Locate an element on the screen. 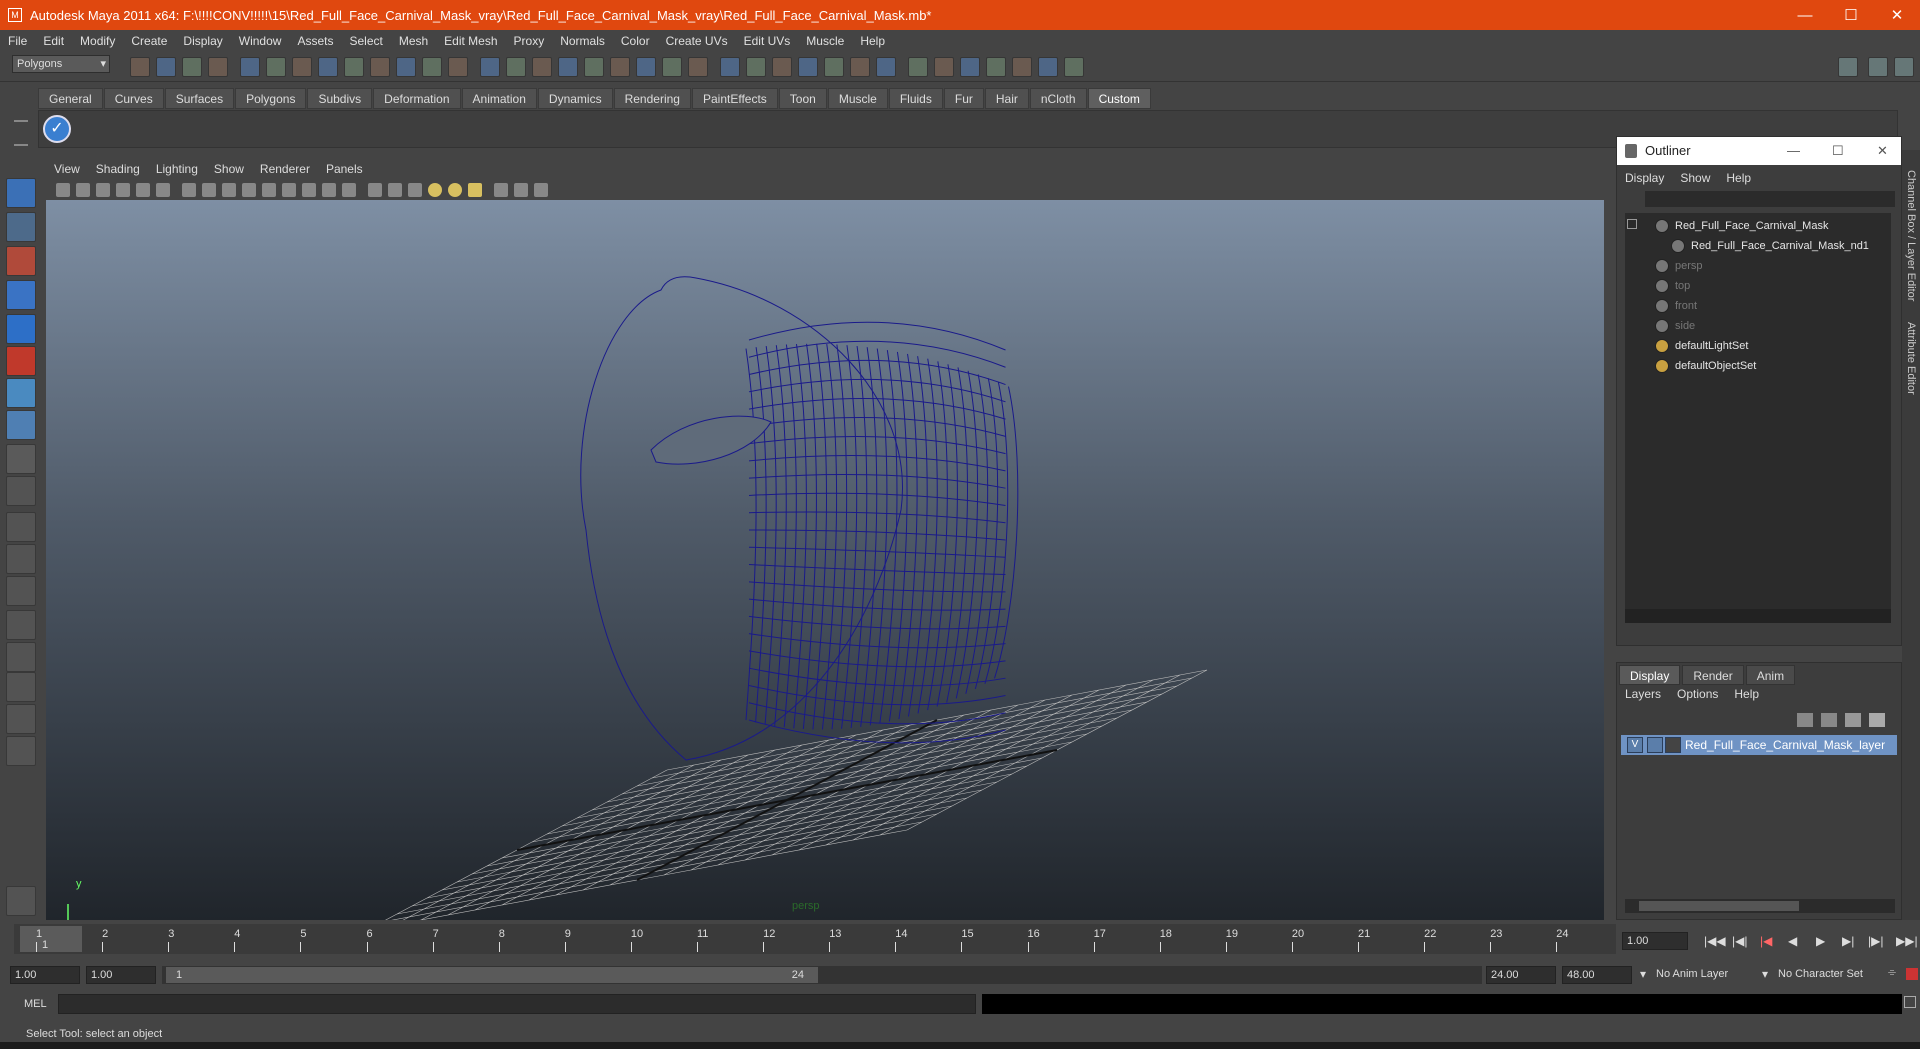 The height and width of the screenshot is (1049, 1920). layer-add-selected-icon is located at coordinates (1853, 720).